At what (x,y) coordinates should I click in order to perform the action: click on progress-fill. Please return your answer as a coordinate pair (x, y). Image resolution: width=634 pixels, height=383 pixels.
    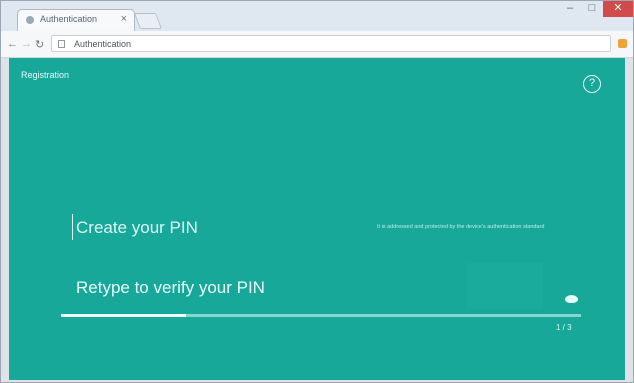
    Looking at the image, I should click on (123, 315).